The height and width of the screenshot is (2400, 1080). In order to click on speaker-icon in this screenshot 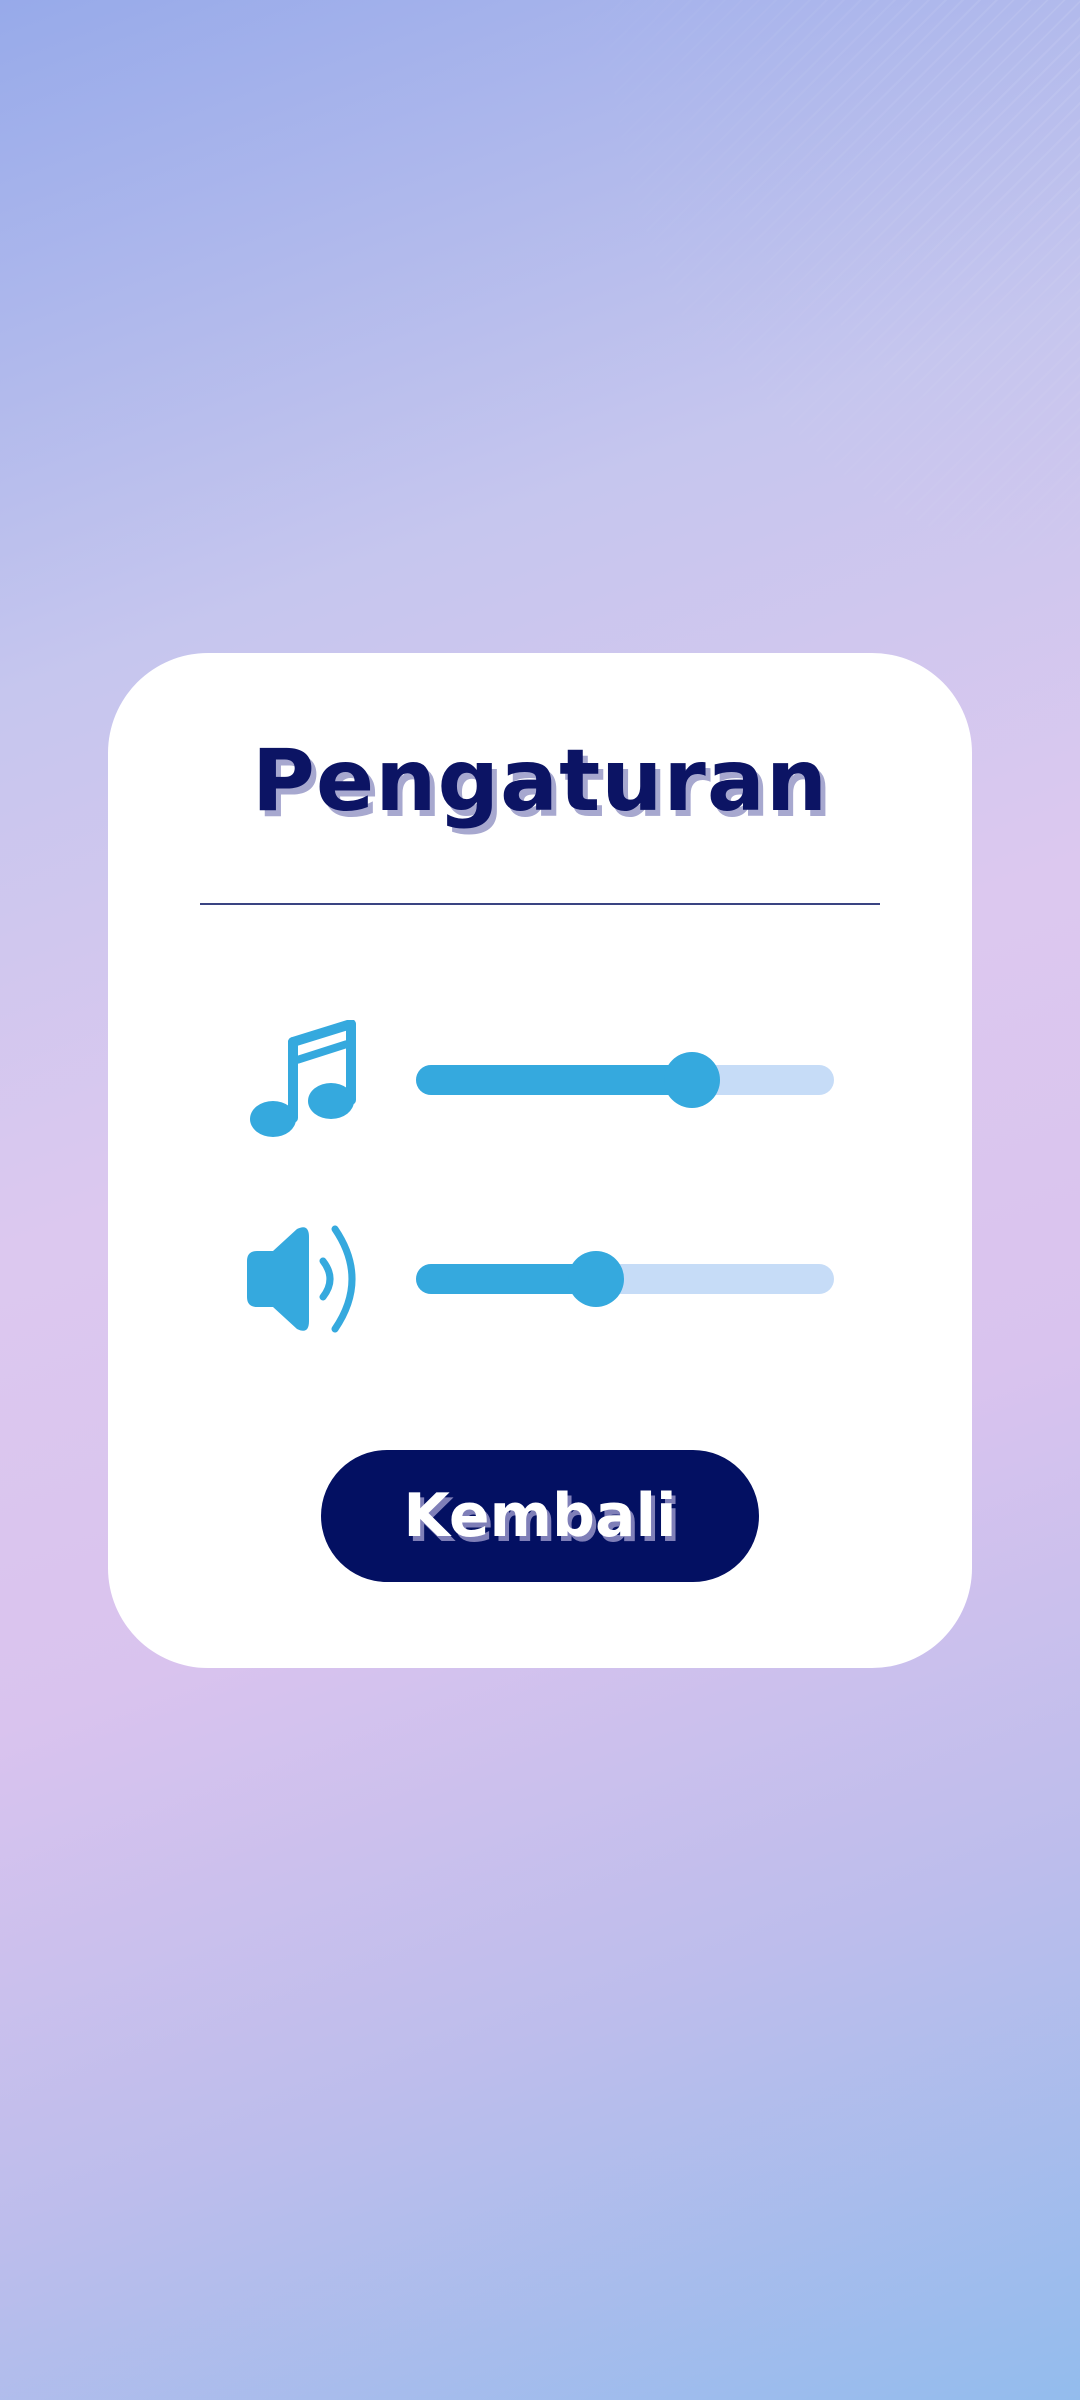, I will do `click(303, 1279)`.